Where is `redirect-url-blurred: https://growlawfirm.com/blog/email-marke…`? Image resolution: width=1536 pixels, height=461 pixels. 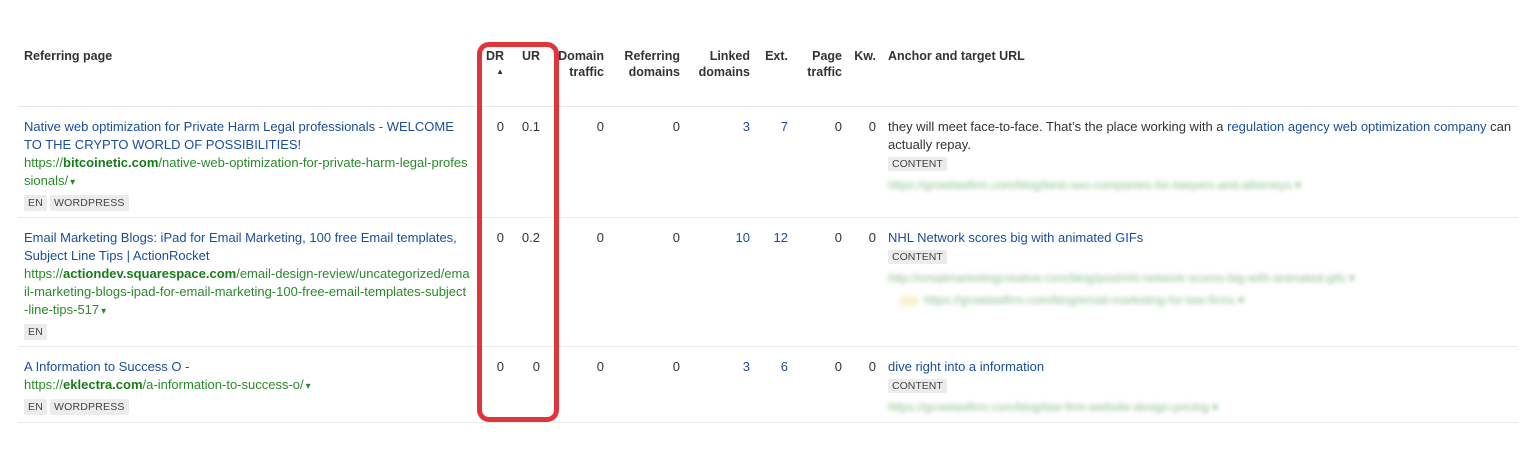 redirect-url-blurred: https://growlawfirm.com/blog/email-marke… is located at coordinates (1200, 300).